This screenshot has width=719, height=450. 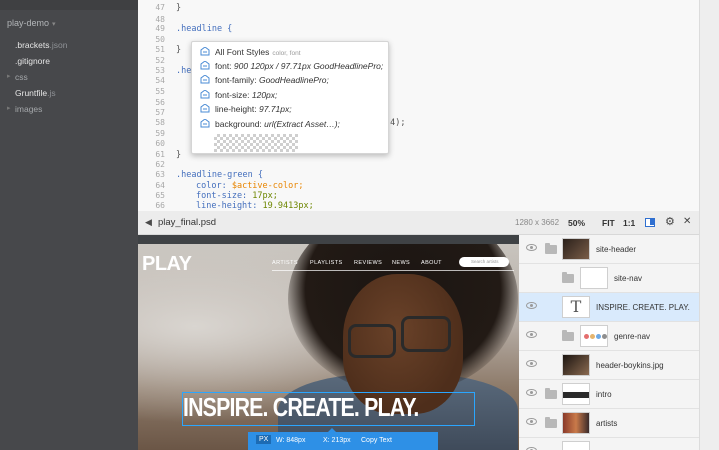 I want to click on tree-item-images-folder: ▸ images, so click(x=25, y=109).